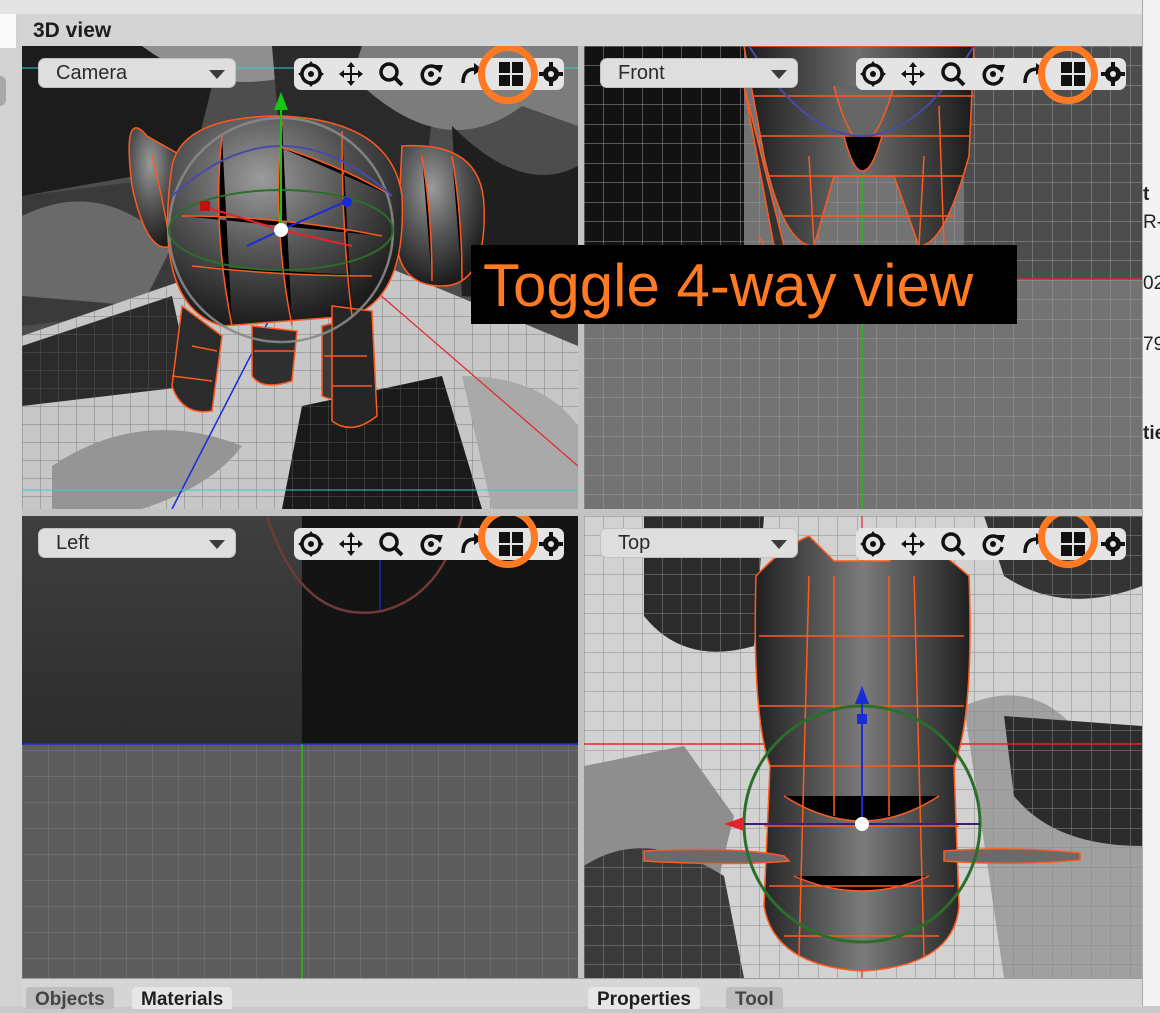  What do you see at coordinates (72, 30) in the screenshot?
I see `panel-title: 3D view` at bounding box center [72, 30].